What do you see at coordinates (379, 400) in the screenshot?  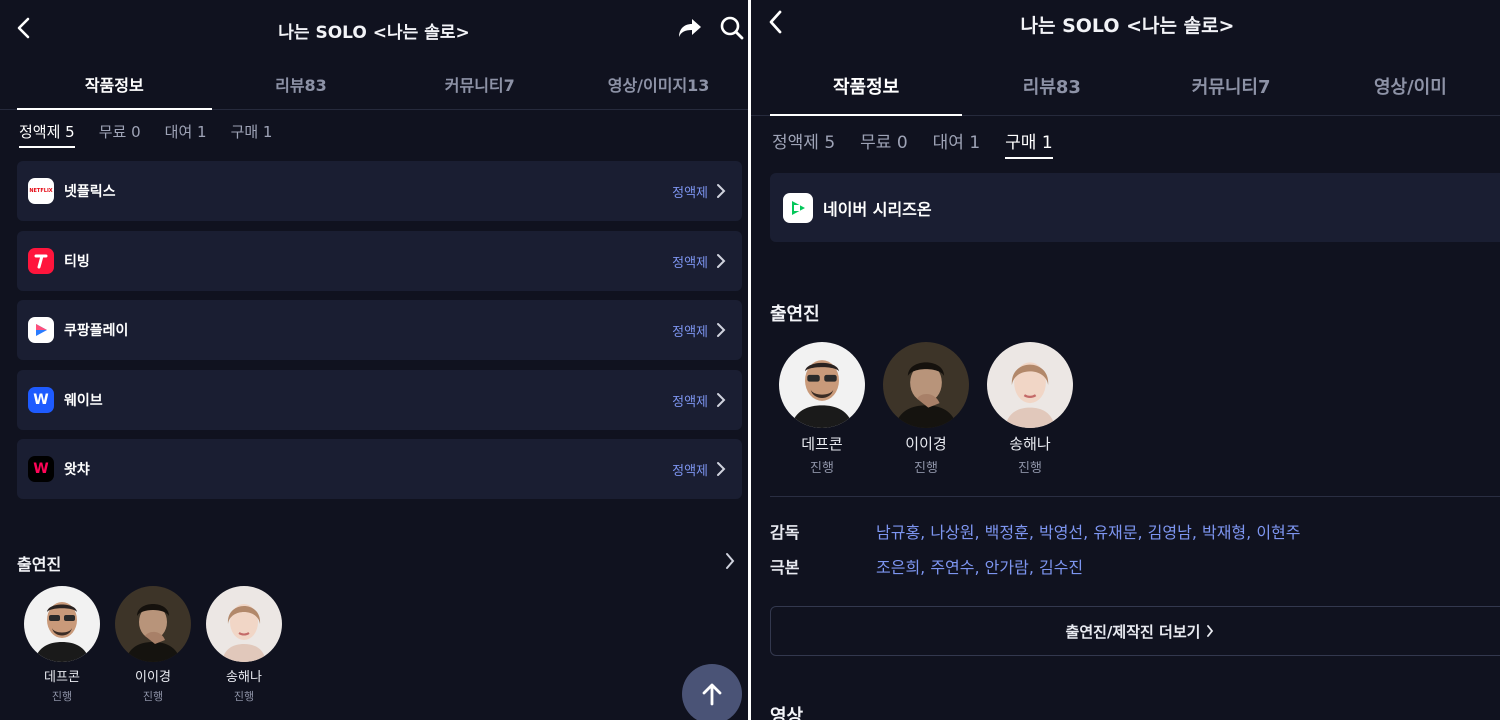 I see `provider-row: W 웨이브 정액제` at bounding box center [379, 400].